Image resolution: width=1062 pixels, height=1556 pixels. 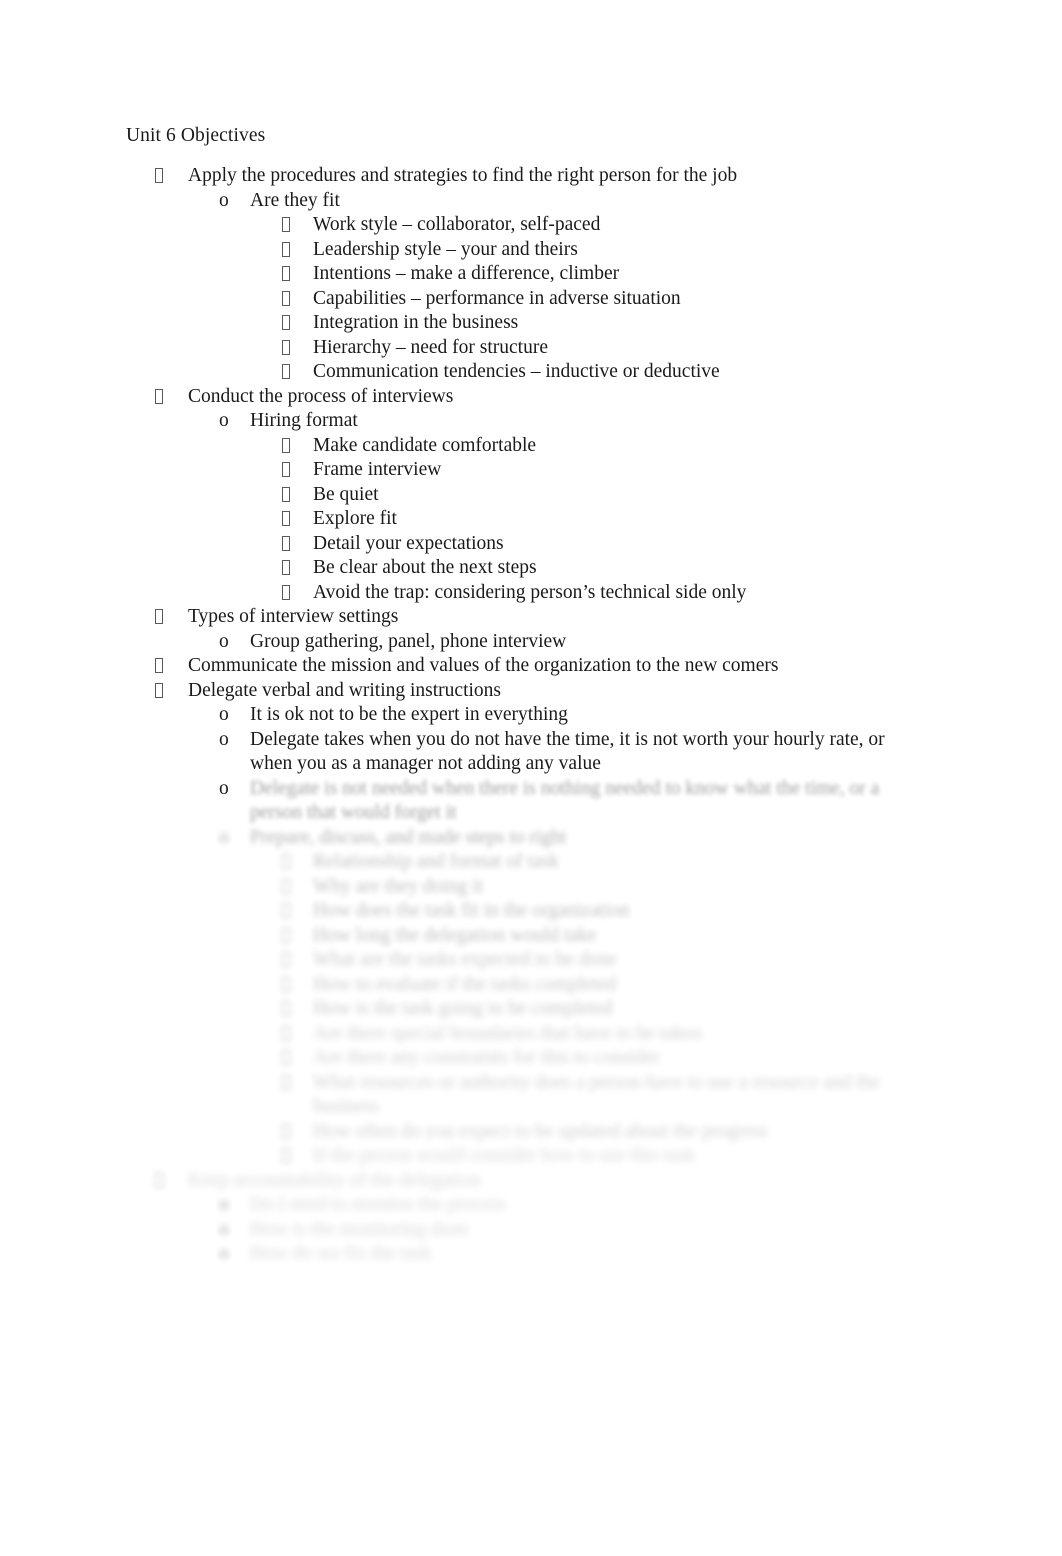 What do you see at coordinates (531, 519) in the screenshot?
I see `outline-item-level-3: Explore fit` at bounding box center [531, 519].